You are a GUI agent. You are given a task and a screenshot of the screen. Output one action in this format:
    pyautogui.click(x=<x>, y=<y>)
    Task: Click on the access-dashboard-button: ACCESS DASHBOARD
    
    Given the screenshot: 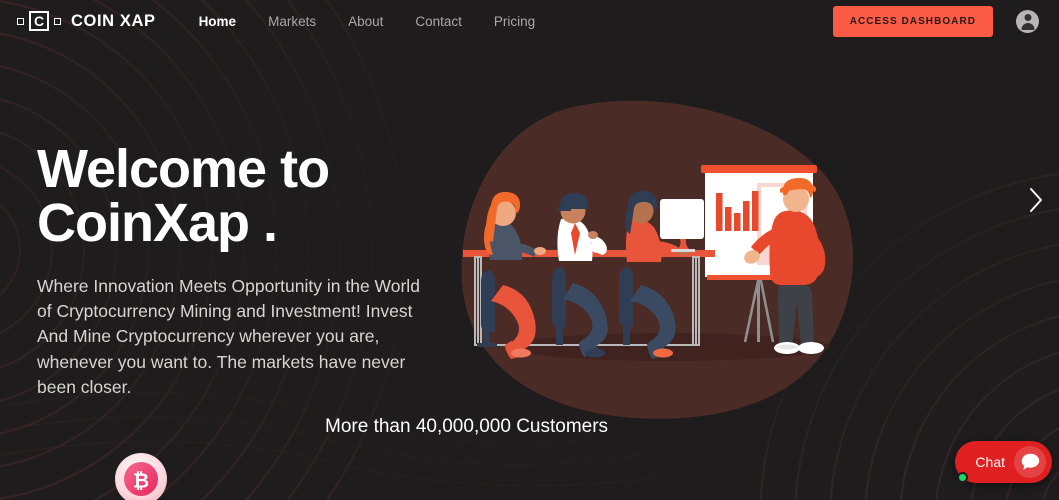 What is the action you would take?
    pyautogui.click(x=912, y=21)
    